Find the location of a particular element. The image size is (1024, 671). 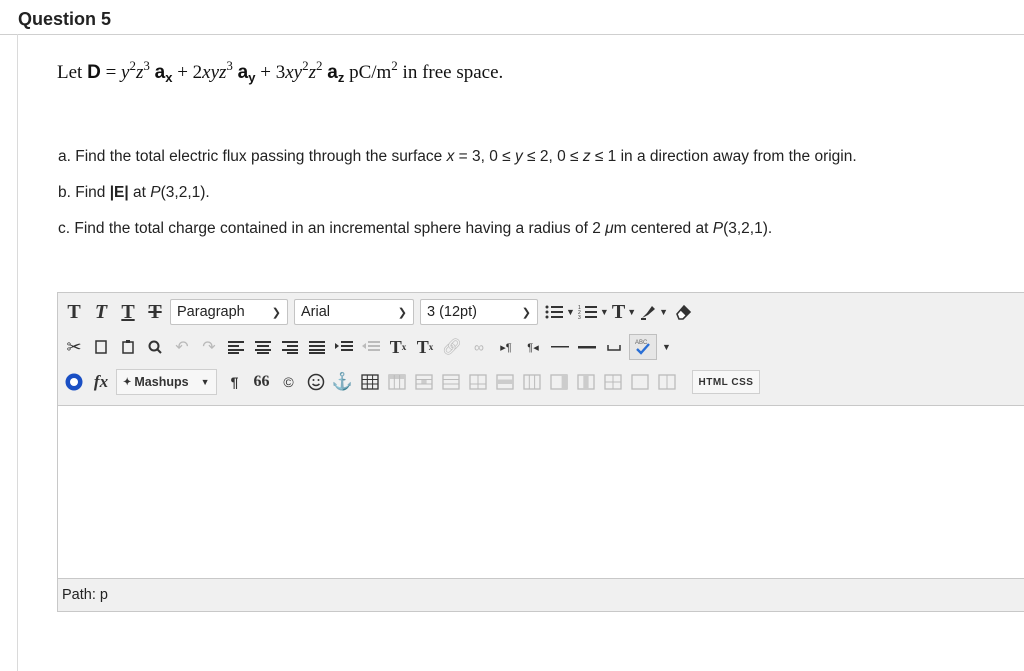

record-button is located at coordinates (74, 382).